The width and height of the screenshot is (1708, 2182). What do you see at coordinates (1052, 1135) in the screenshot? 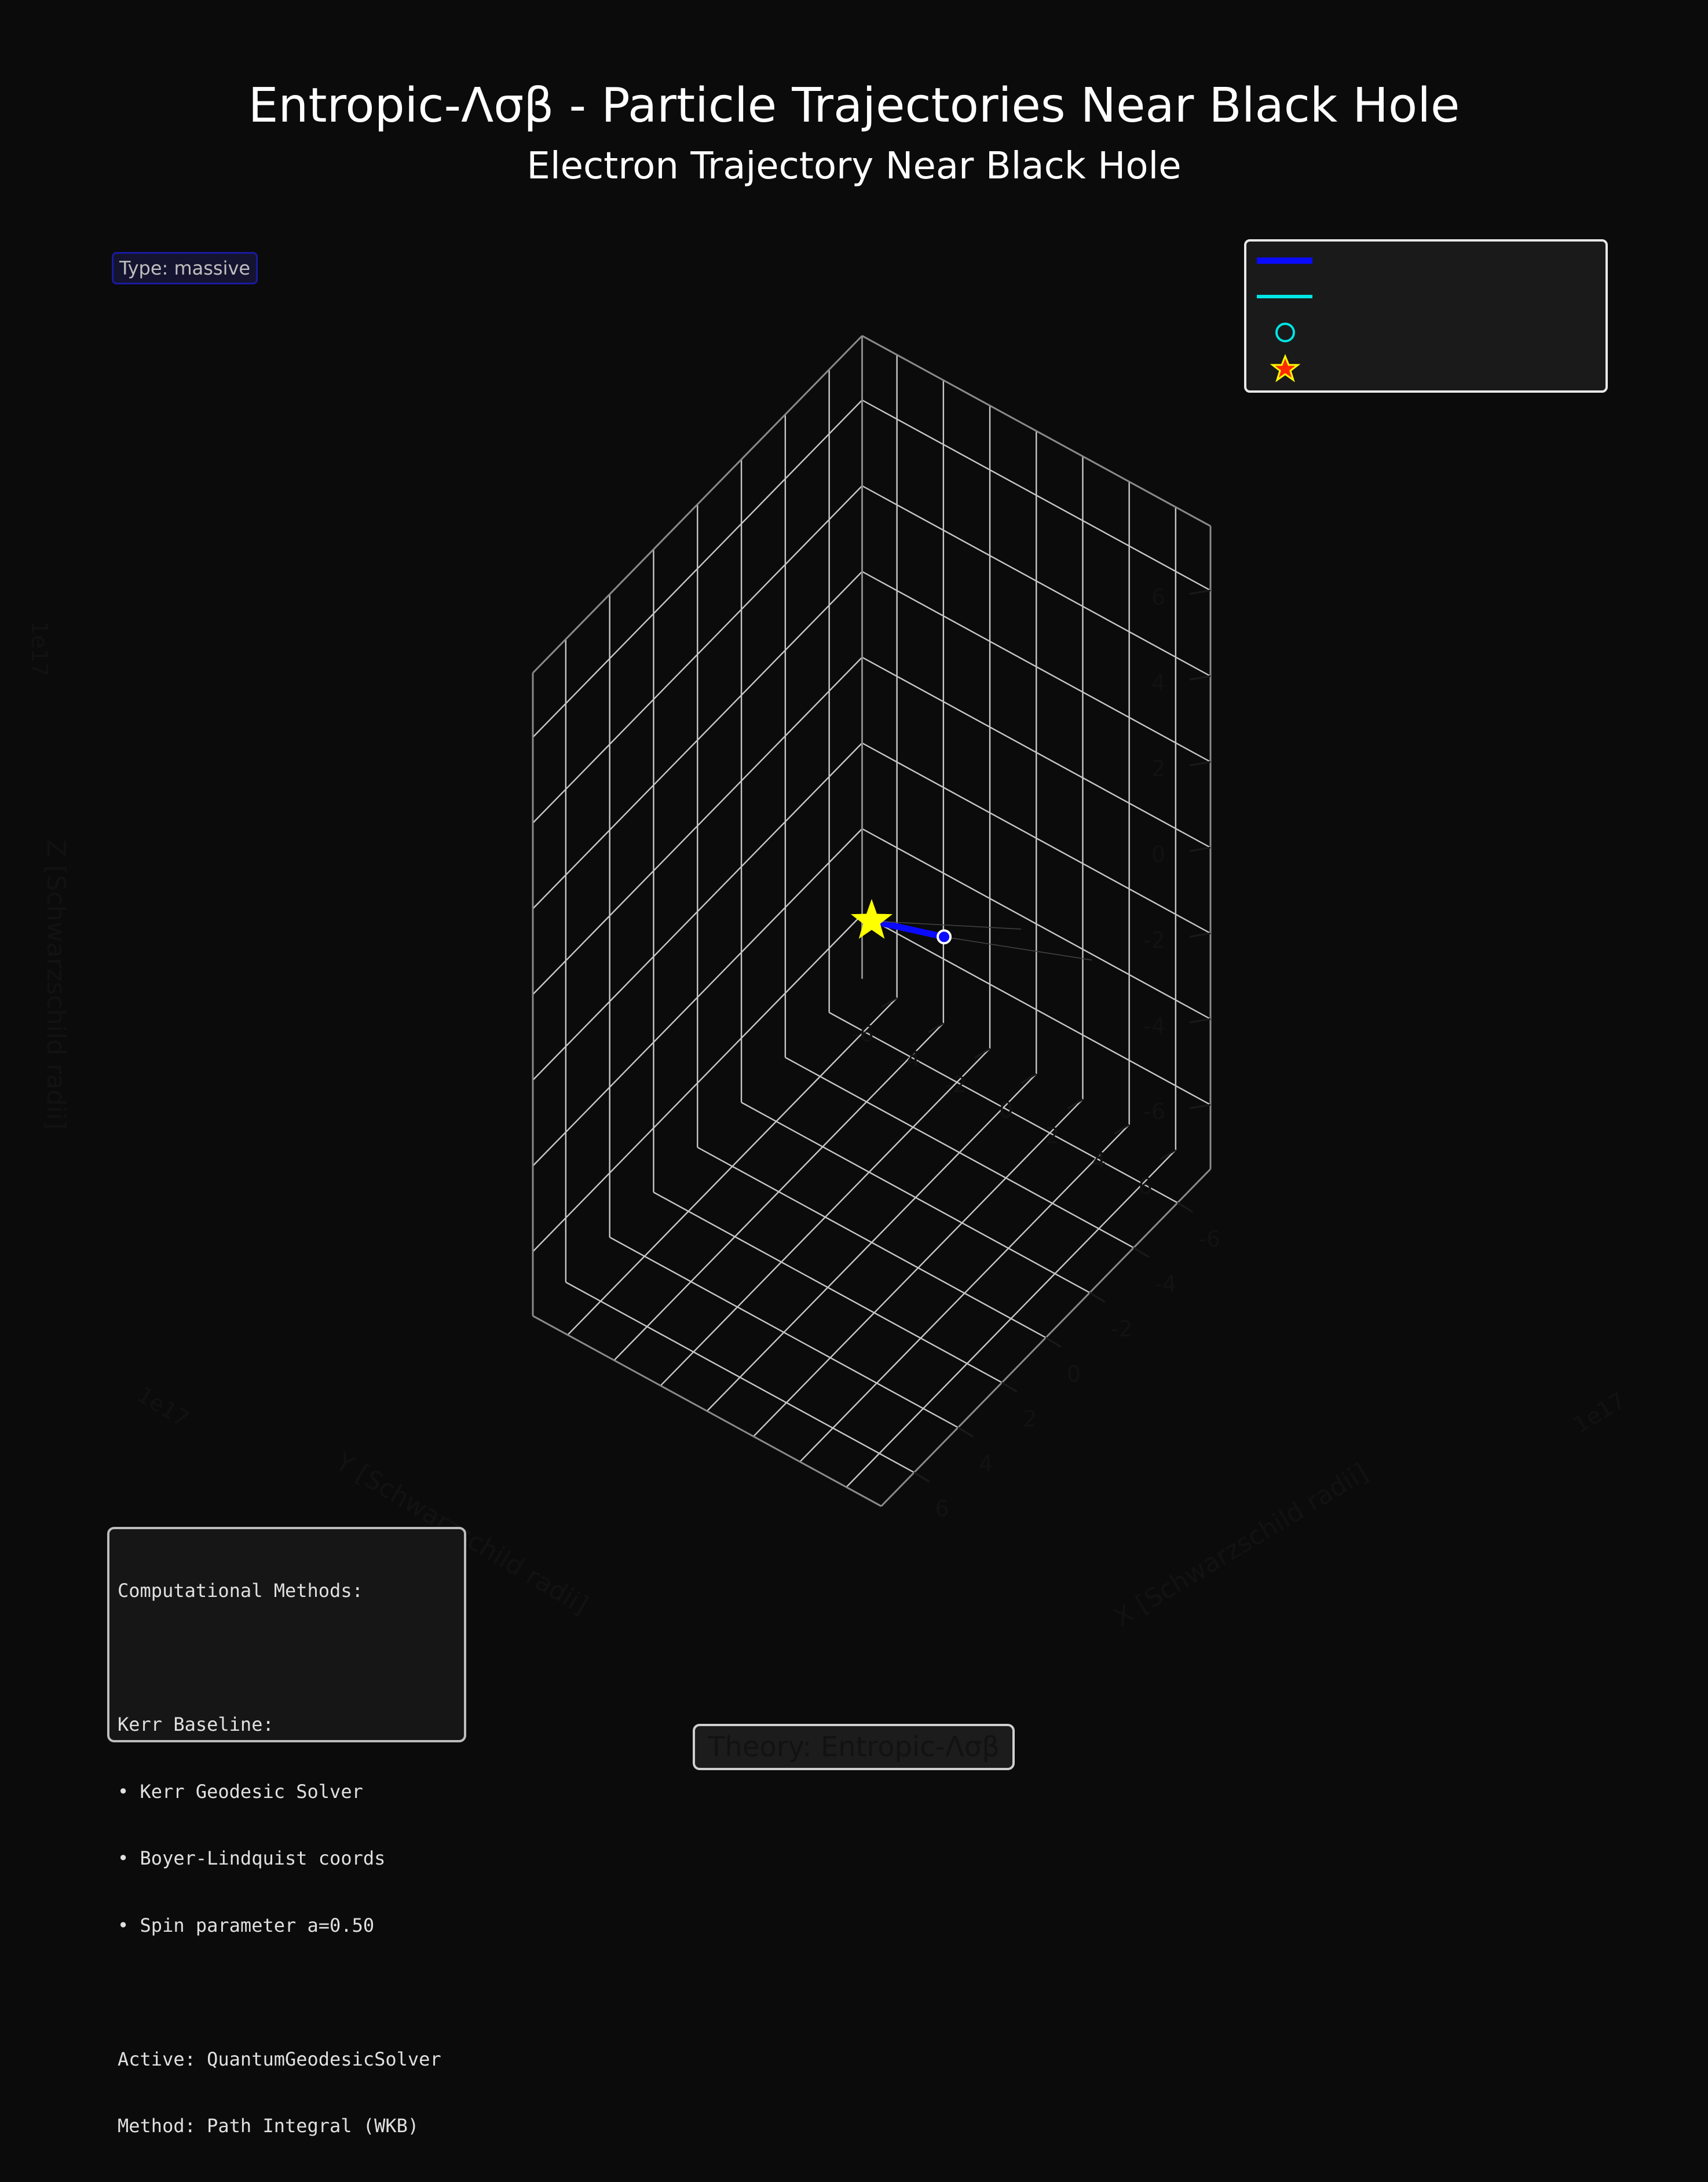
I see `y-tick-label: 2` at bounding box center [1052, 1135].